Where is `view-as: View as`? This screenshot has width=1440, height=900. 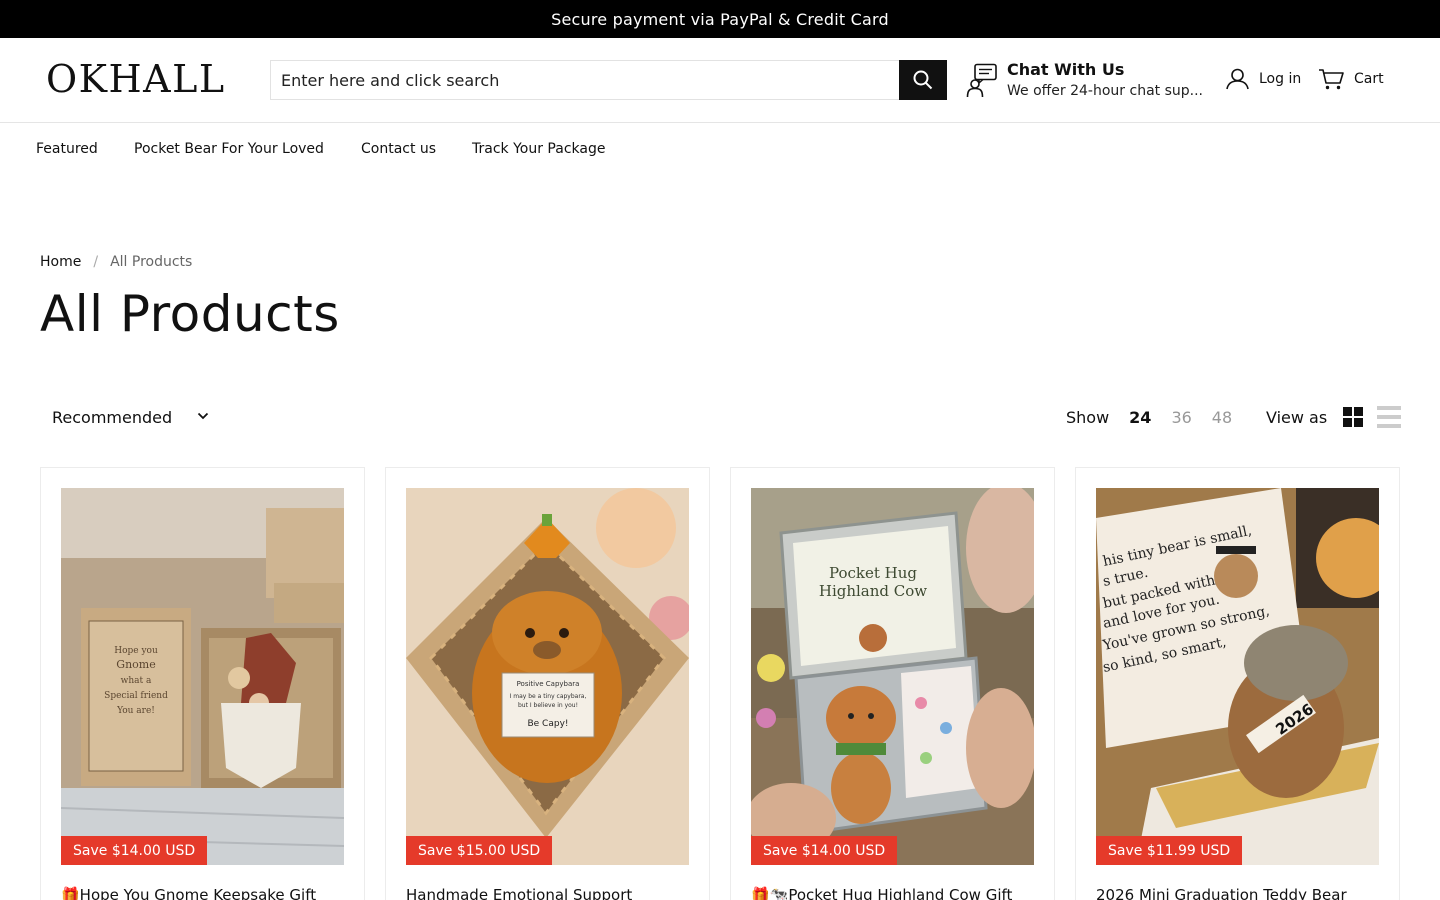
view-as: View as is located at coordinates (1334, 417).